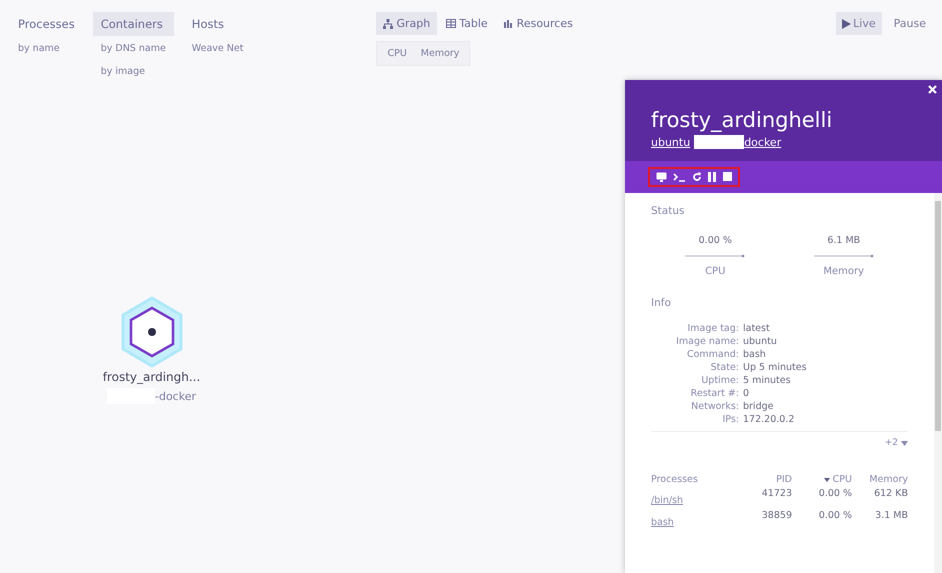  I want to click on stop-icon, so click(727, 176).